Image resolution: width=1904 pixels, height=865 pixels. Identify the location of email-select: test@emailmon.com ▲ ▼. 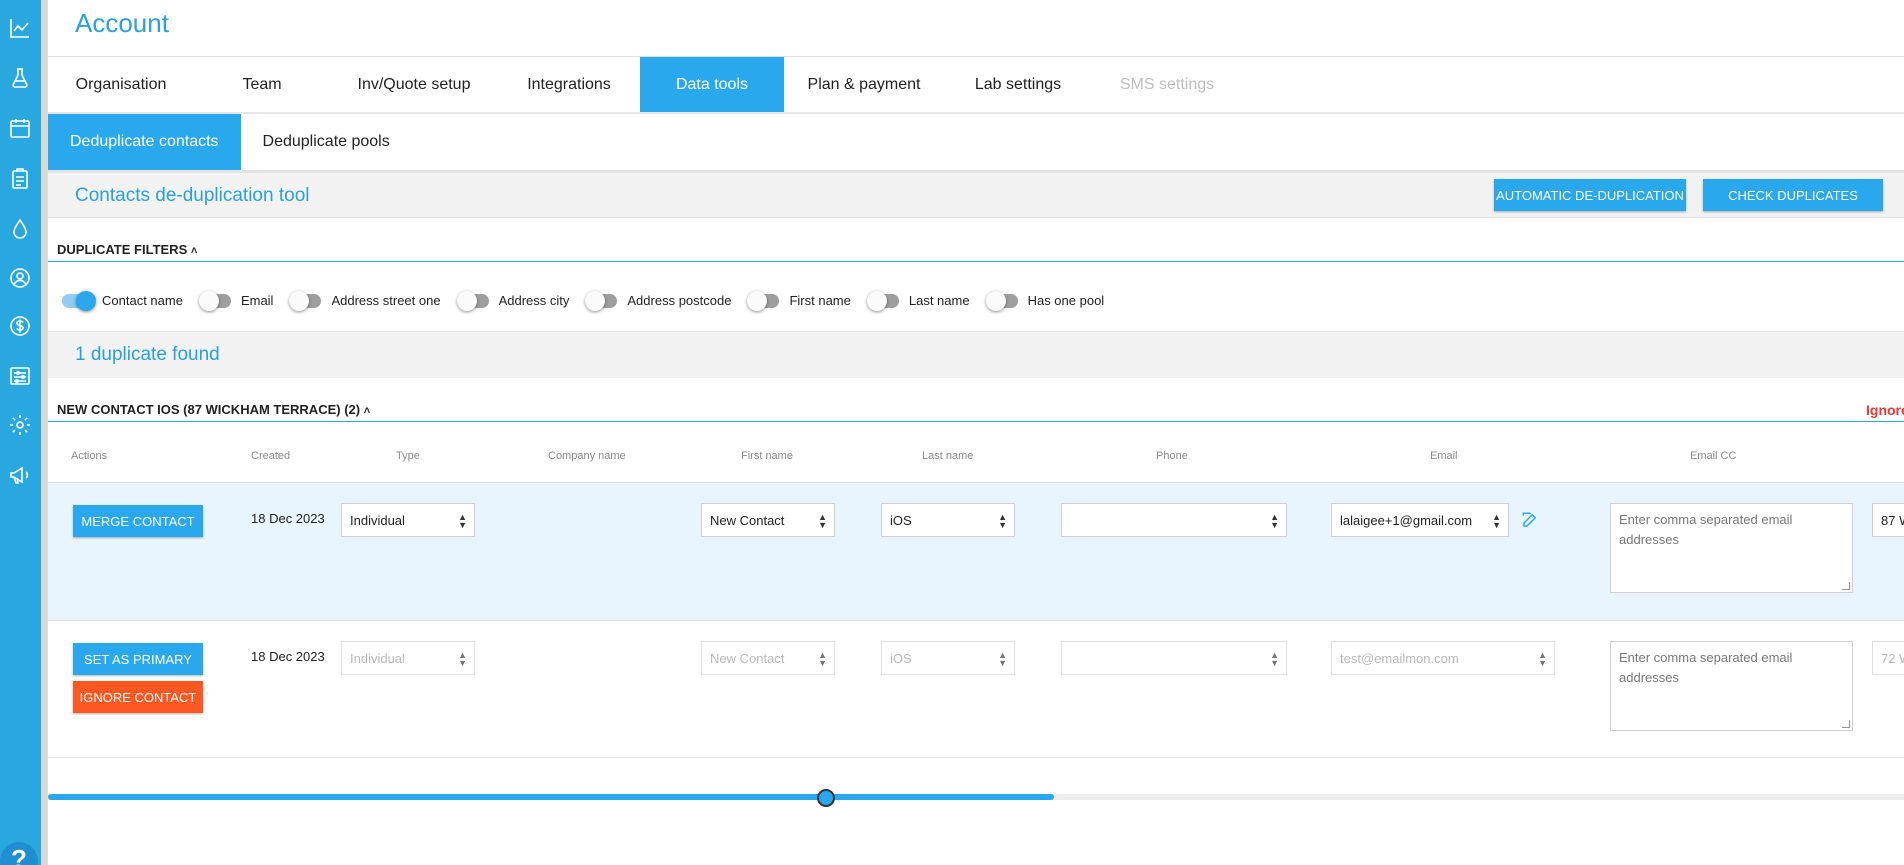
(1443, 658).